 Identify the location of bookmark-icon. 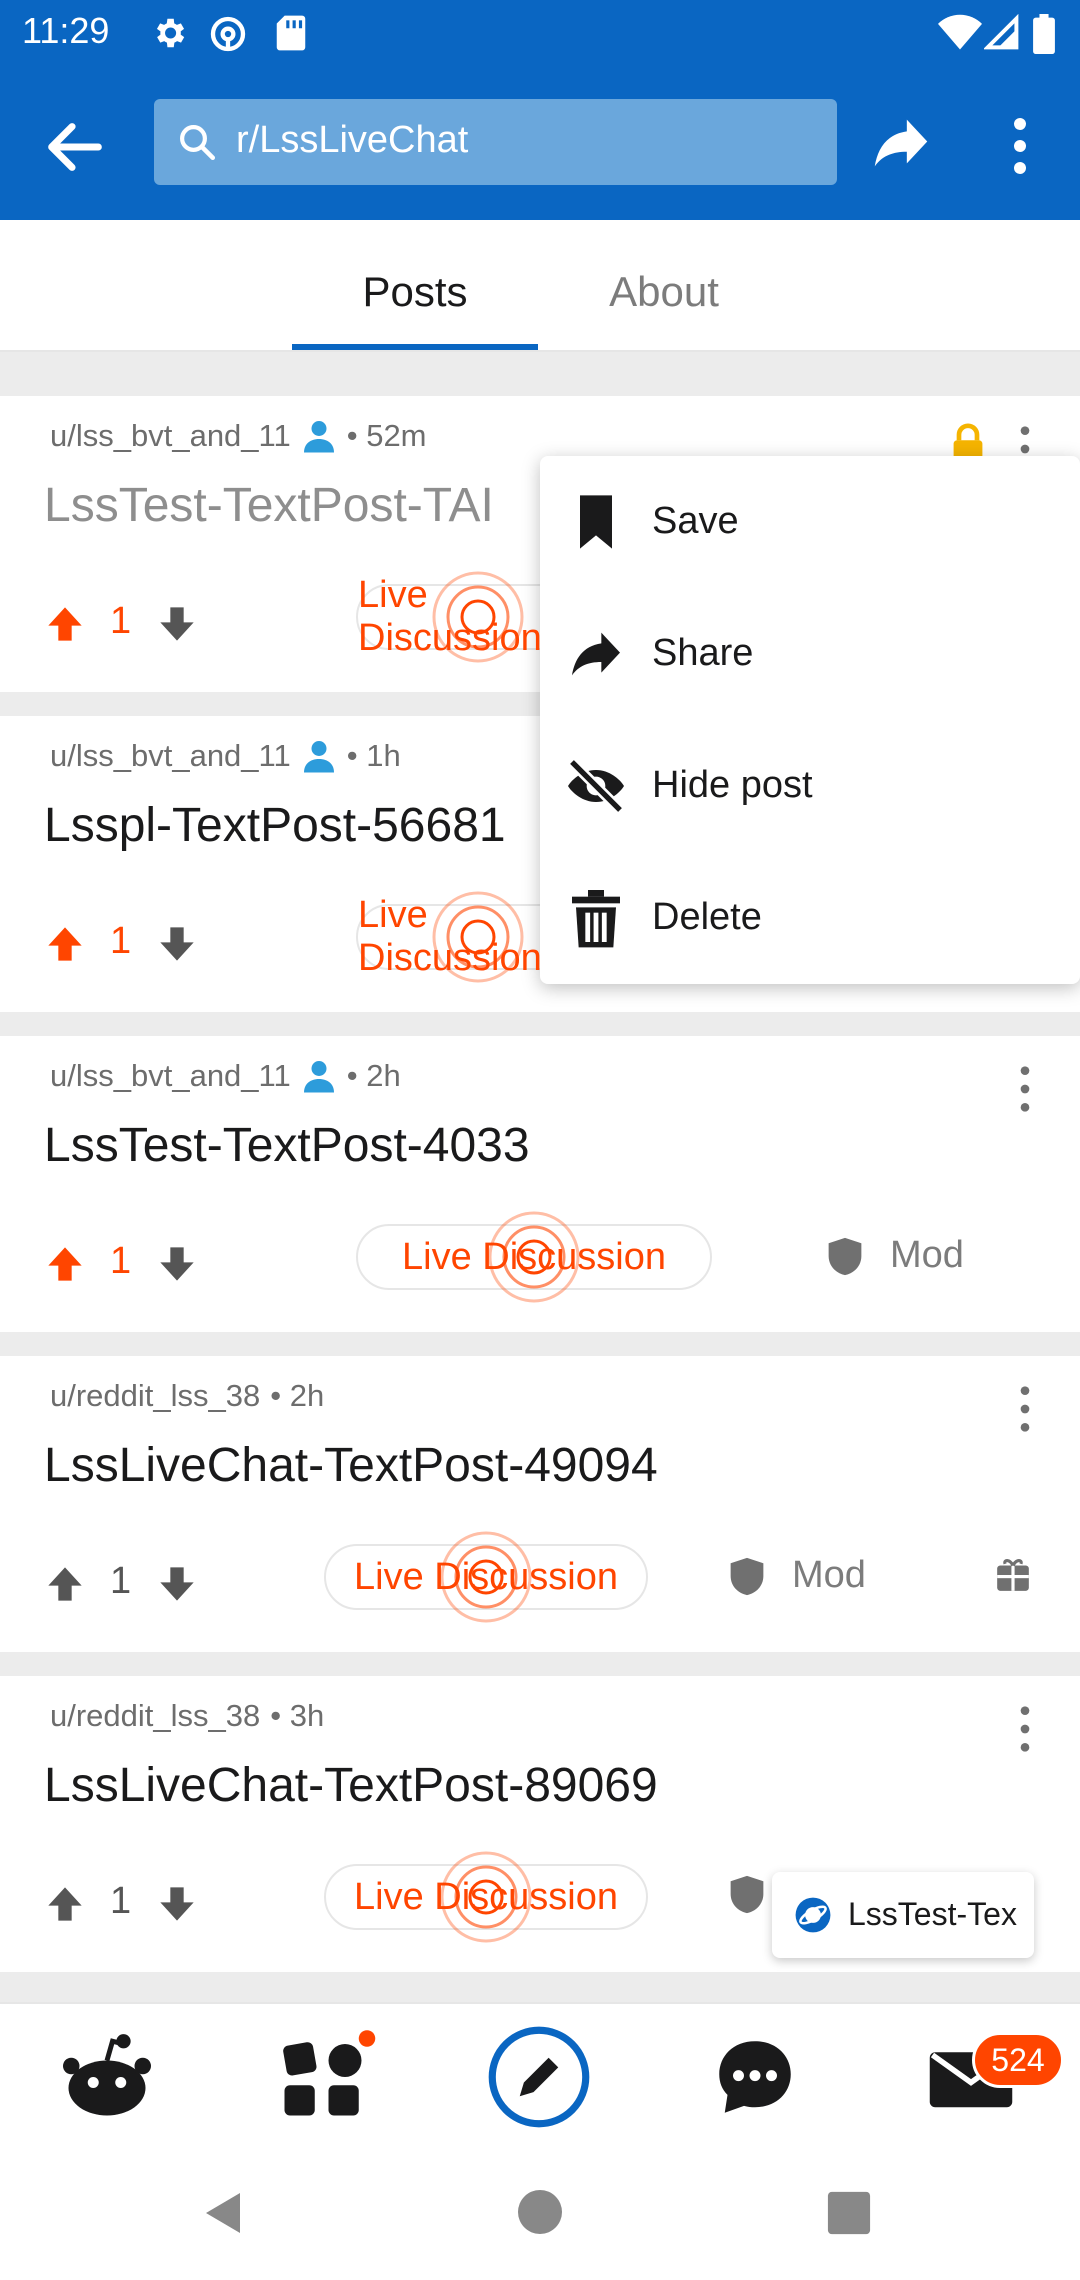
(596, 522).